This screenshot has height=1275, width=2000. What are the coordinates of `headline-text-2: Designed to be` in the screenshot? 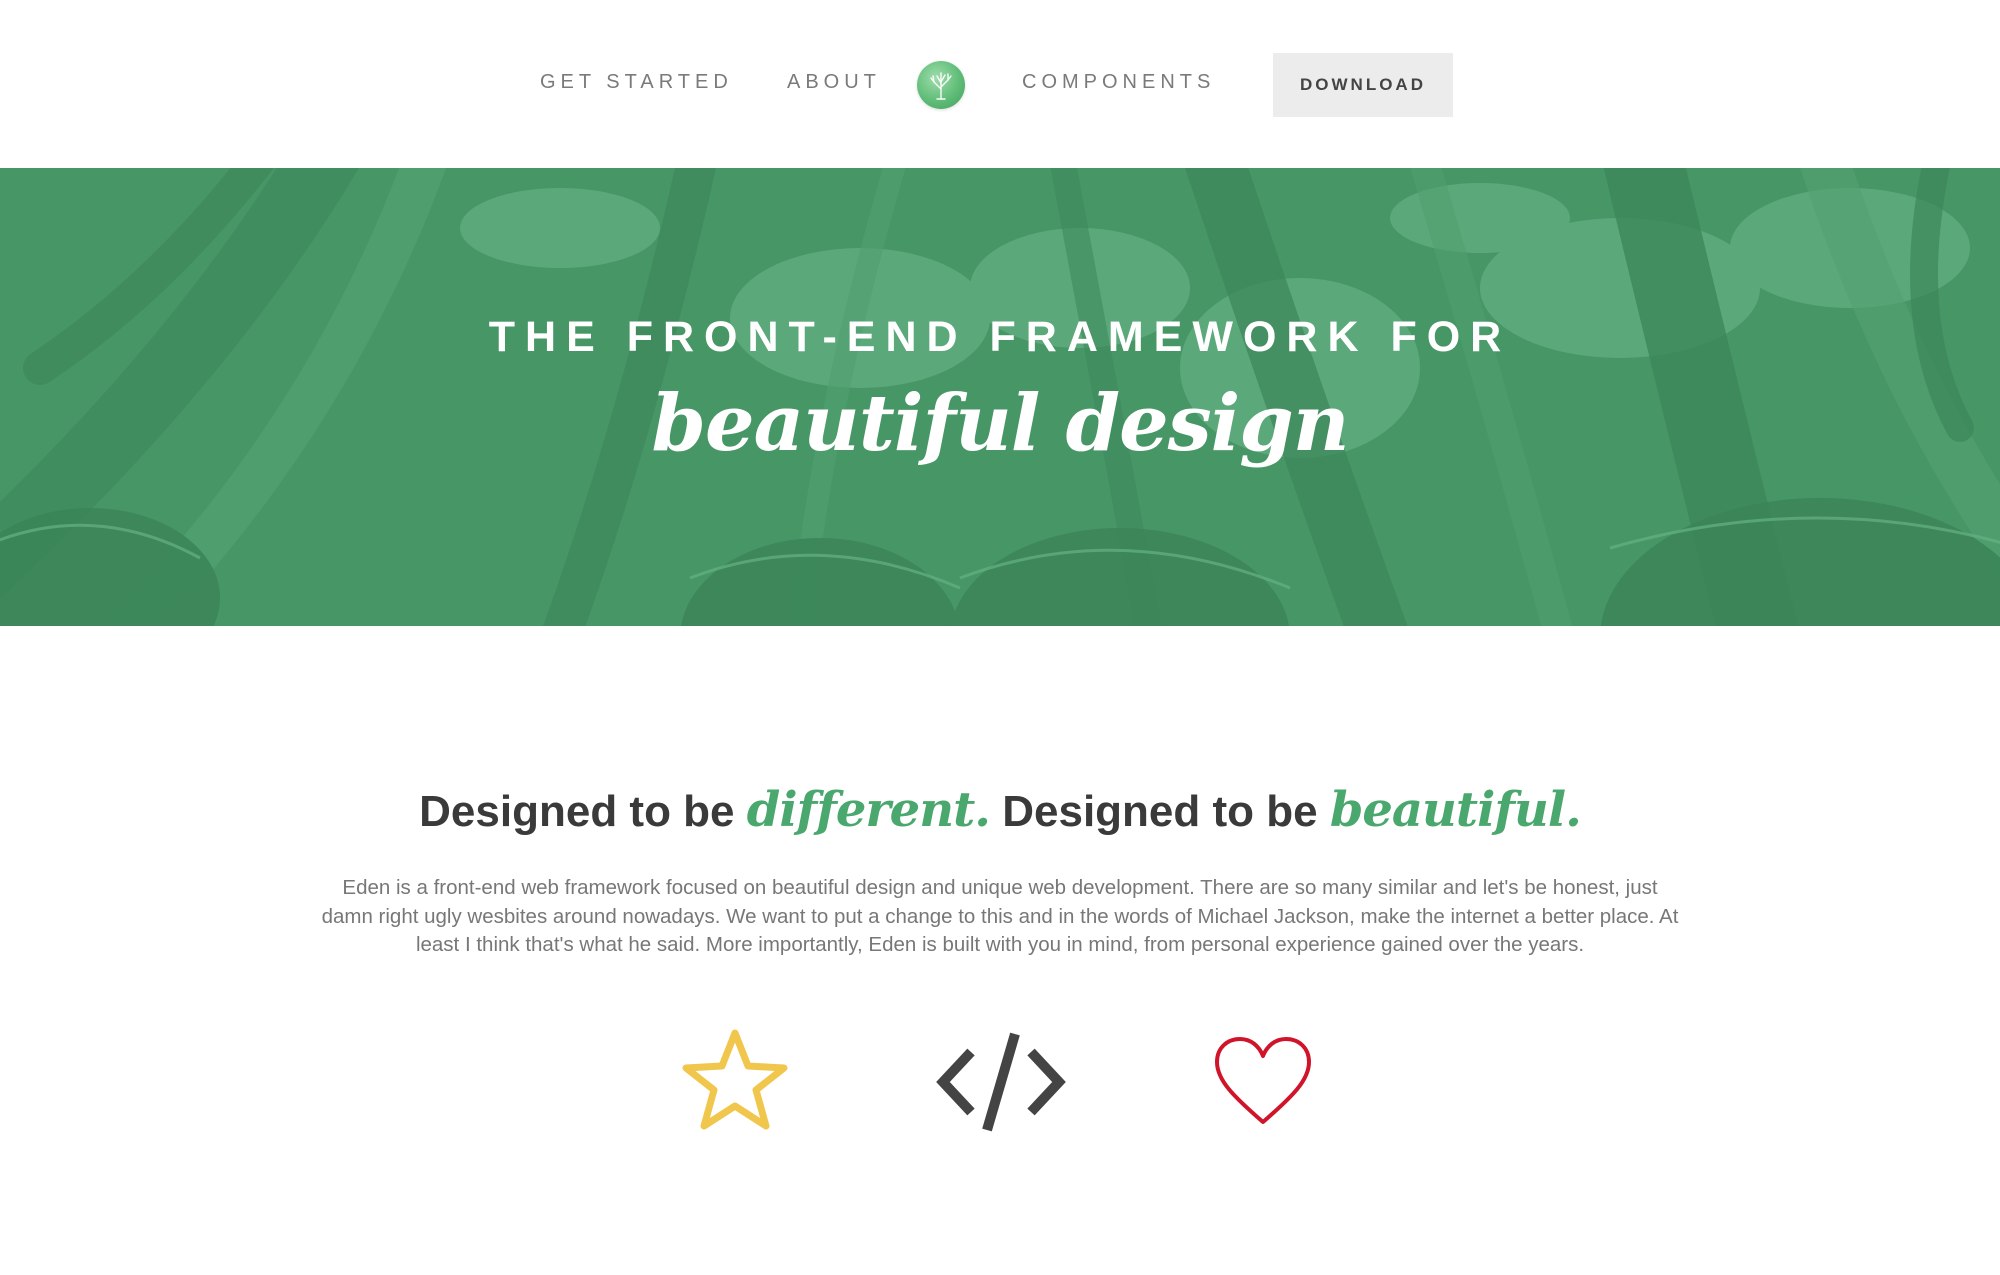 It's located at (1160, 811).